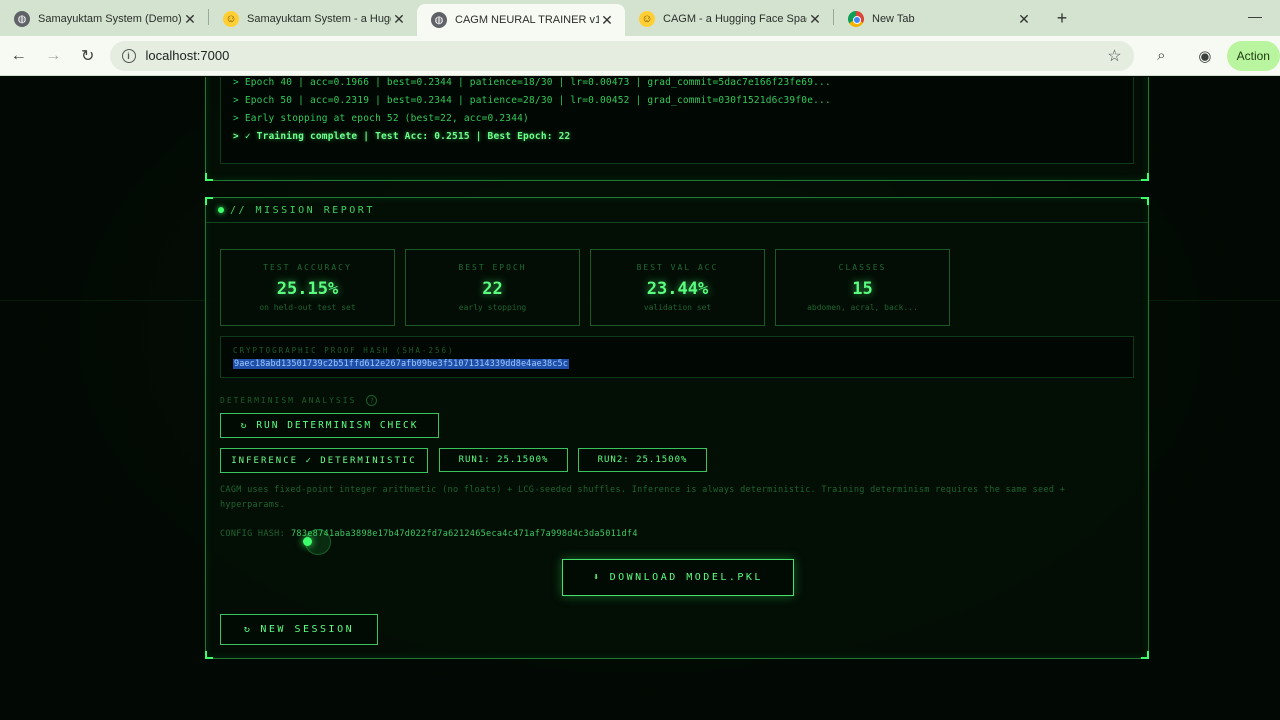 The width and height of the screenshot is (1280, 720). I want to click on tab-title: CAGM - a Hugging Face Space, so click(735, 19).